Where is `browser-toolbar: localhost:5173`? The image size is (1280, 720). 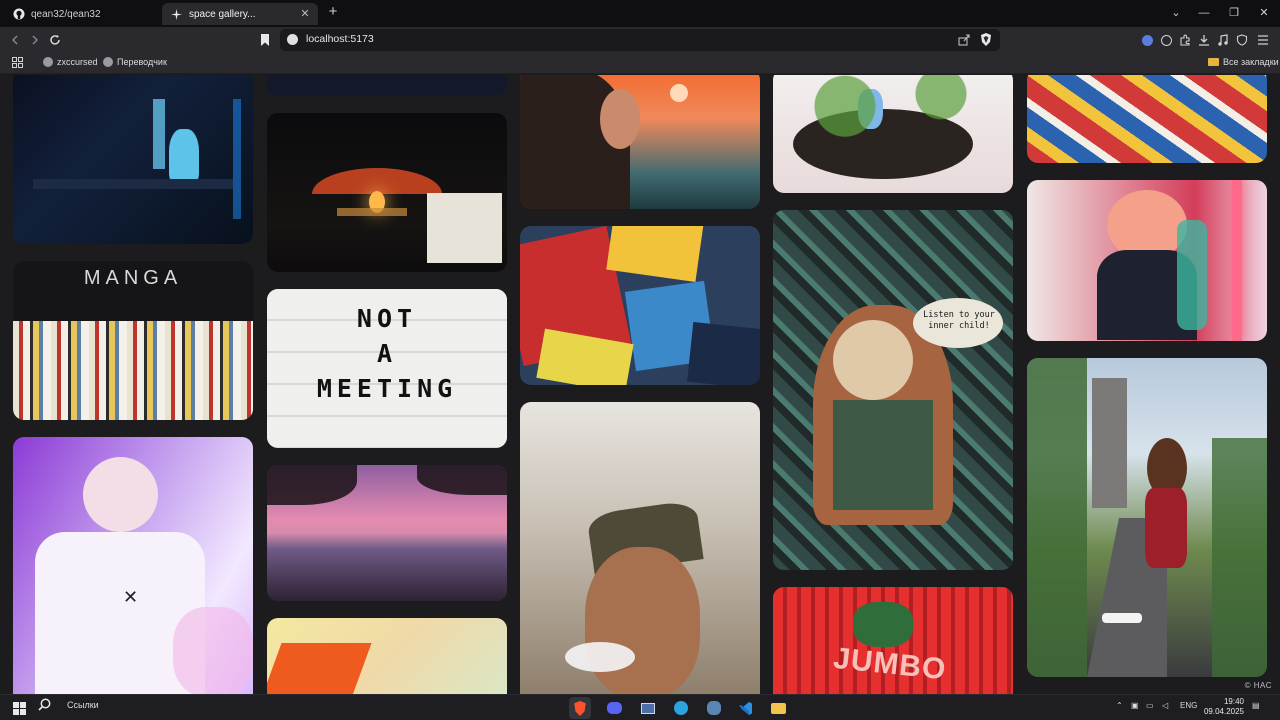
browser-toolbar: localhost:5173 is located at coordinates (640, 40).